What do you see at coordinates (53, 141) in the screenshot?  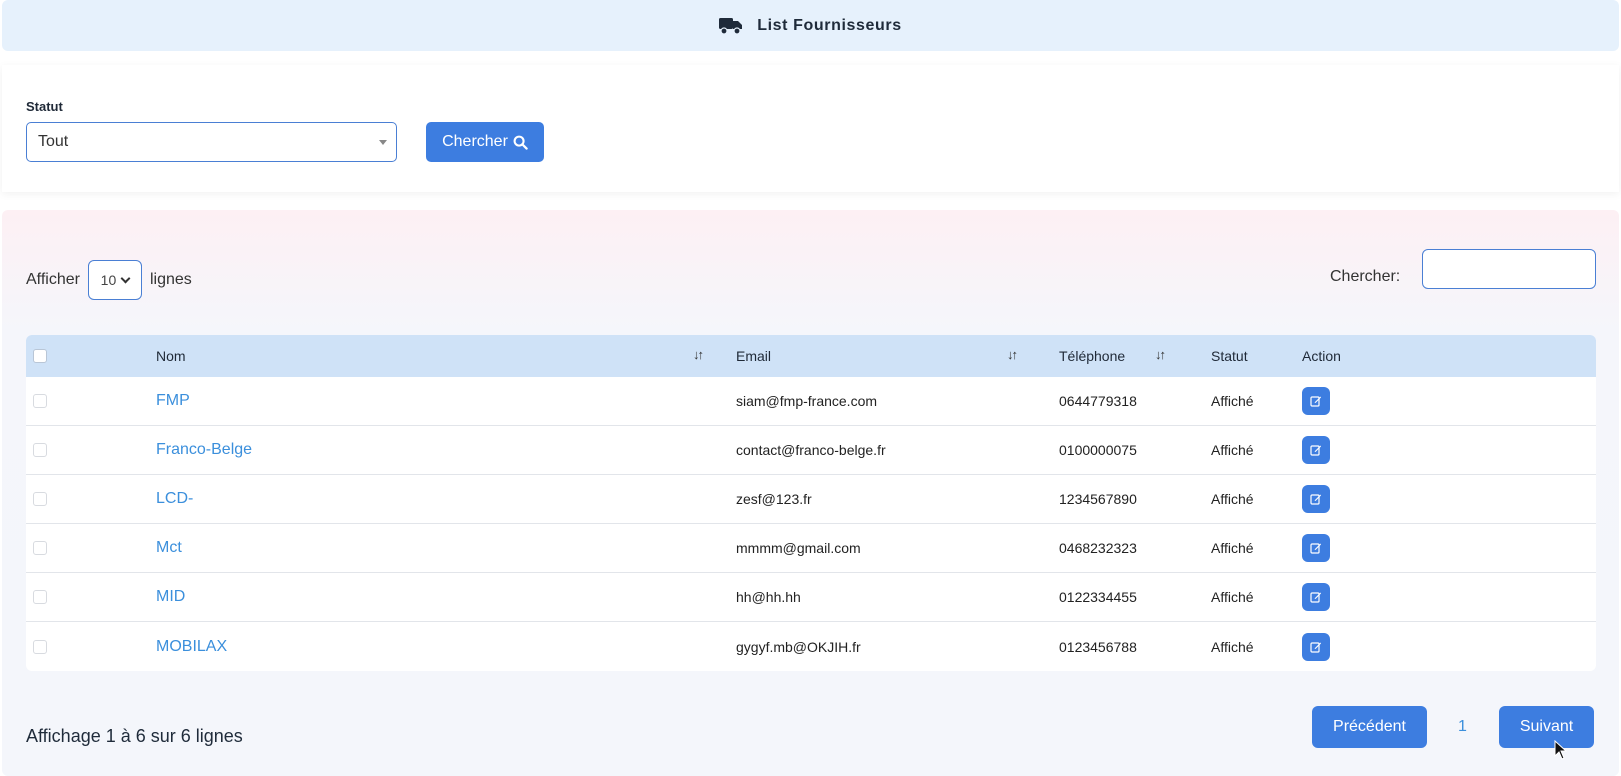 I see `statut-select-value: Tout` at bounding box center [53, 141].